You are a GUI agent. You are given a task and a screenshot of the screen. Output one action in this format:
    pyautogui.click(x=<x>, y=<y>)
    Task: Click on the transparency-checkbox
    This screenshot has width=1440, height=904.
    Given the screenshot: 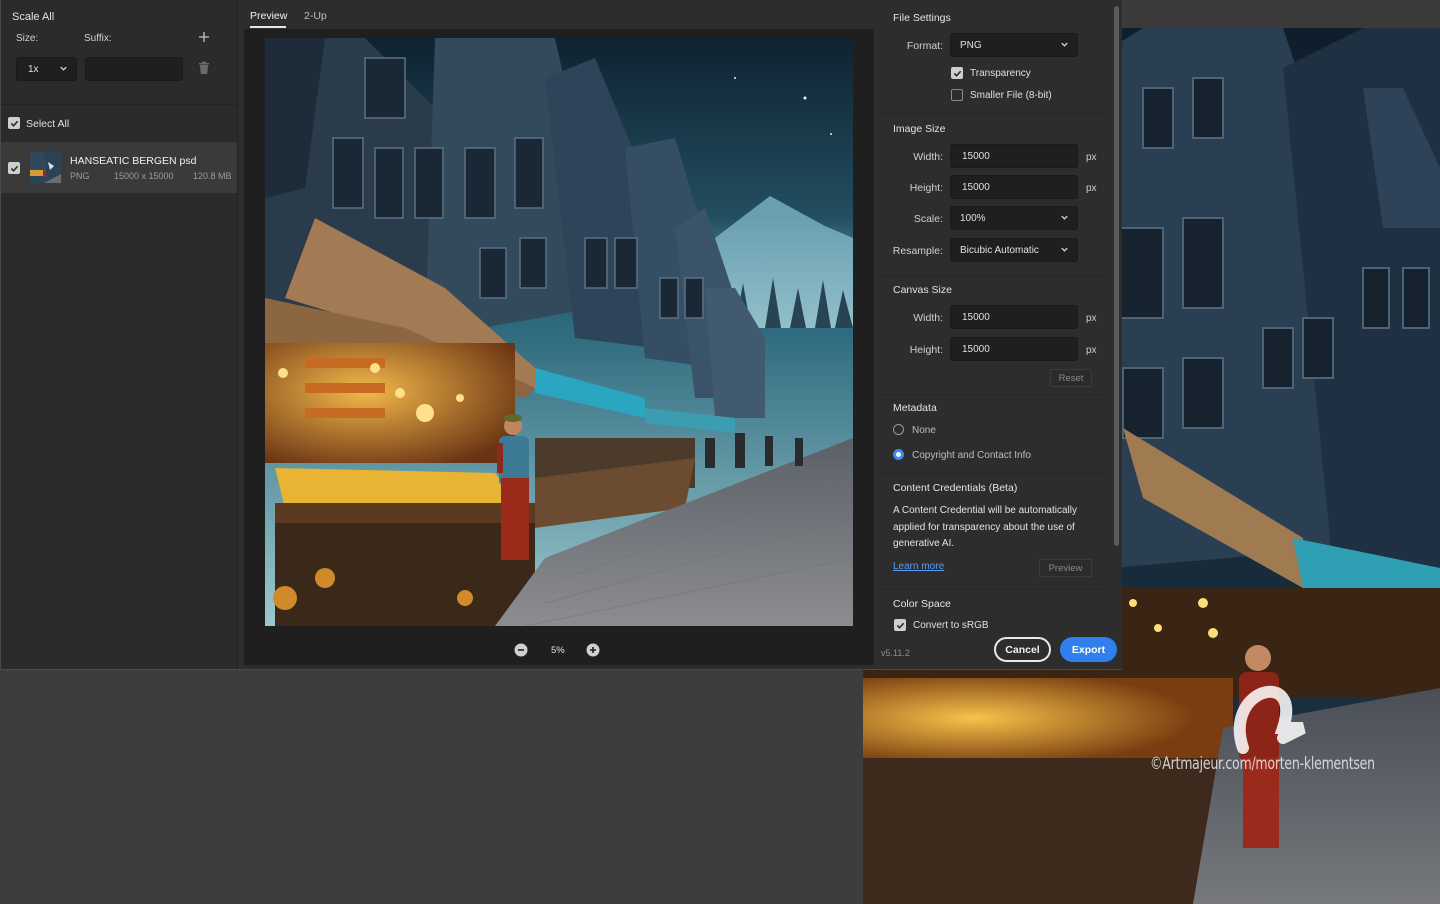 What is the action you would take?
    pyautogui.click(x=957, y=73)
    